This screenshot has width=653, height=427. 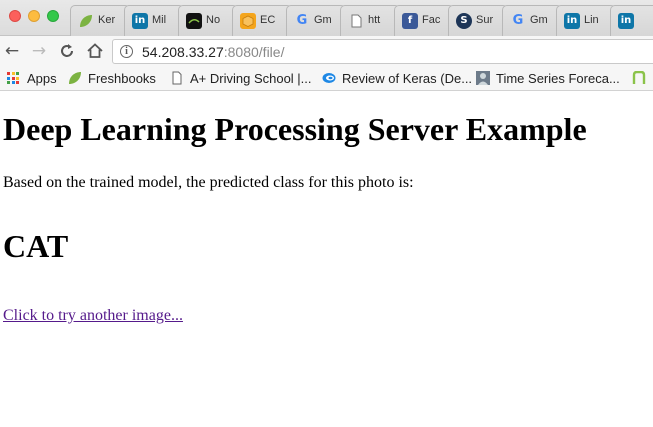 I want to click on url-text: 54.208.33.27:8080/file/, so click(x=213, y=52).